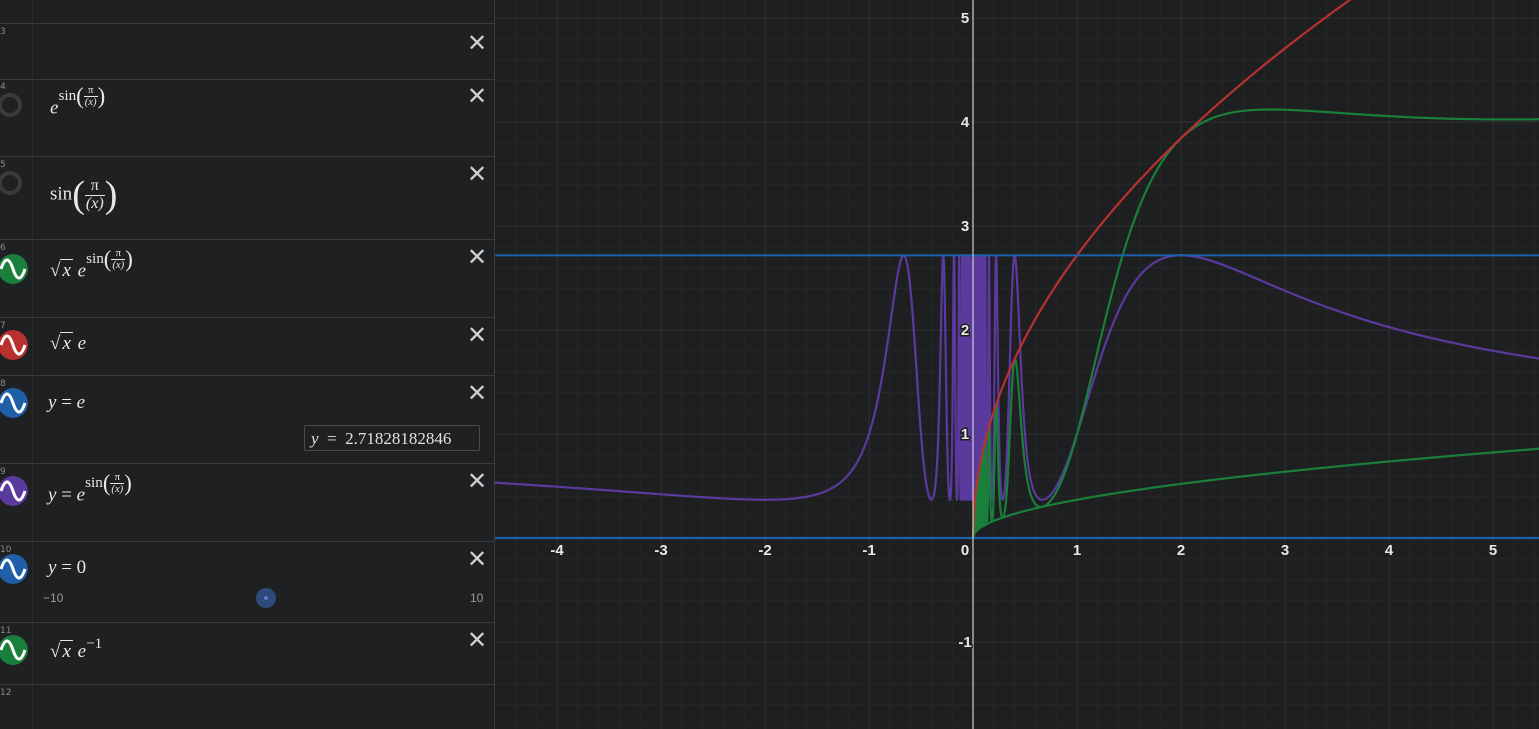  What do you see at coordinates (53, 598) in the screenshot?
I see `slider-min-label: −10` at bounding box center [53, 598].